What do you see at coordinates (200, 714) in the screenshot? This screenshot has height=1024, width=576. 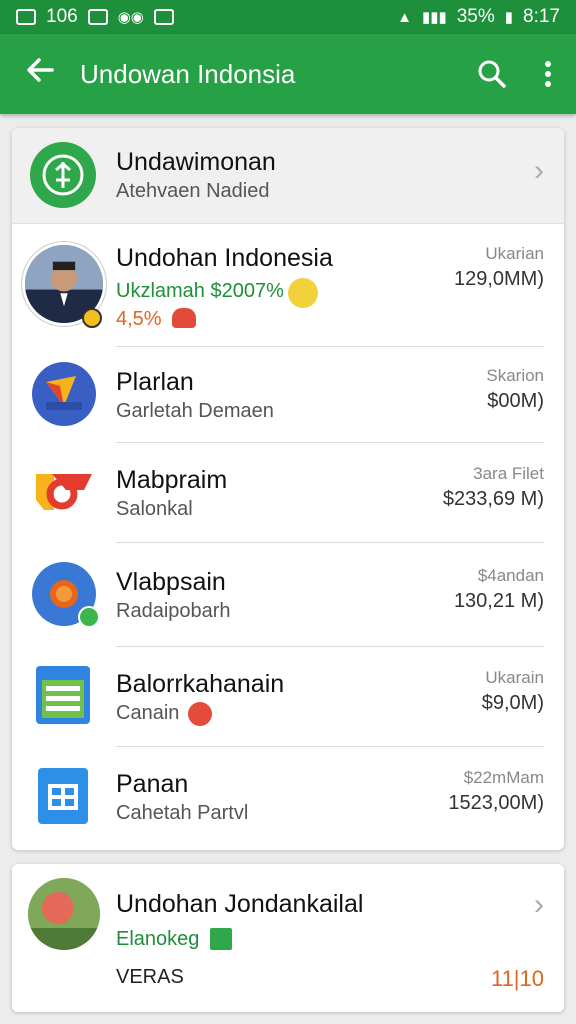 I see `pin-icon` at bounding box center [200, 714].